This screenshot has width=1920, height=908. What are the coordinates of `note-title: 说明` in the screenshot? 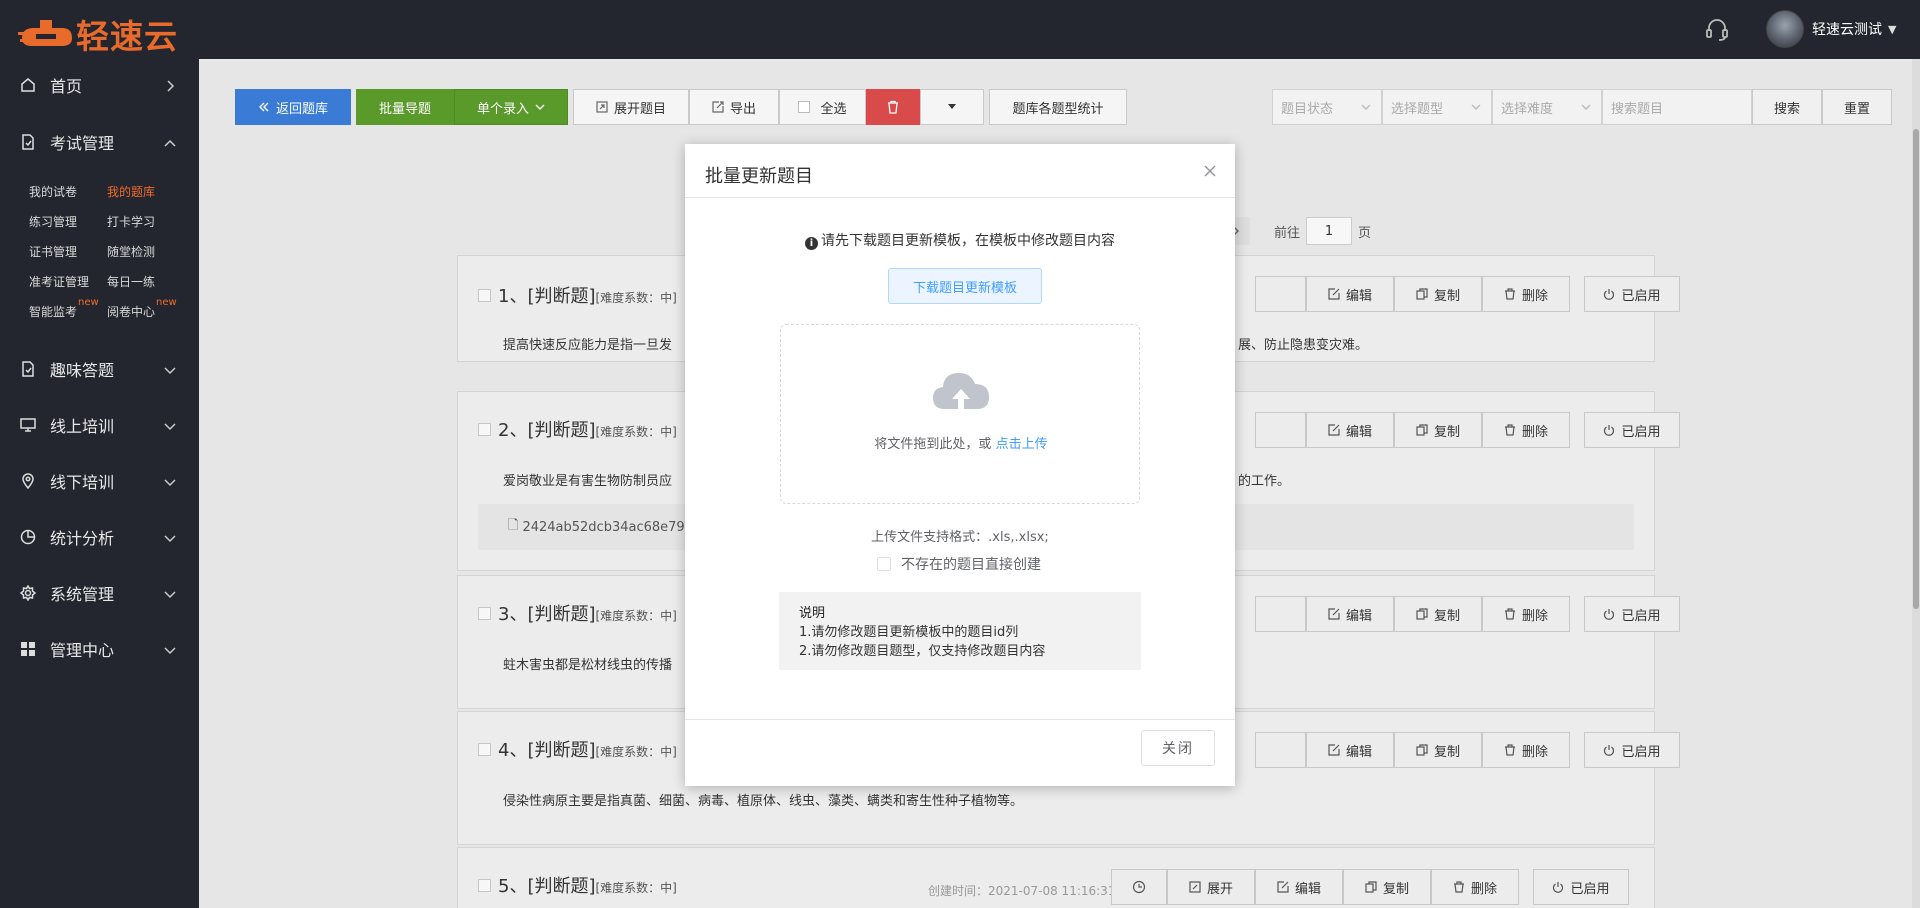 It's located at (812, 613).